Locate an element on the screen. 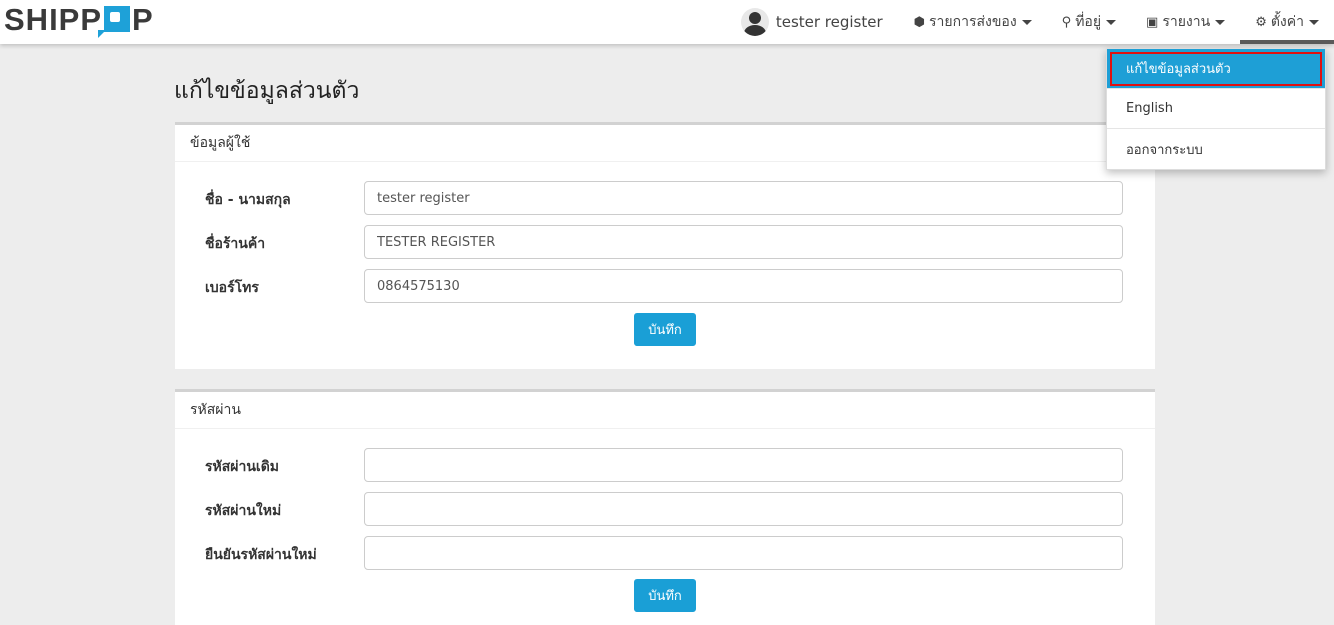 This screenshot has width=1334, height=625. map-marker-icon: ⚲ is located at coordinates (1066, 22).